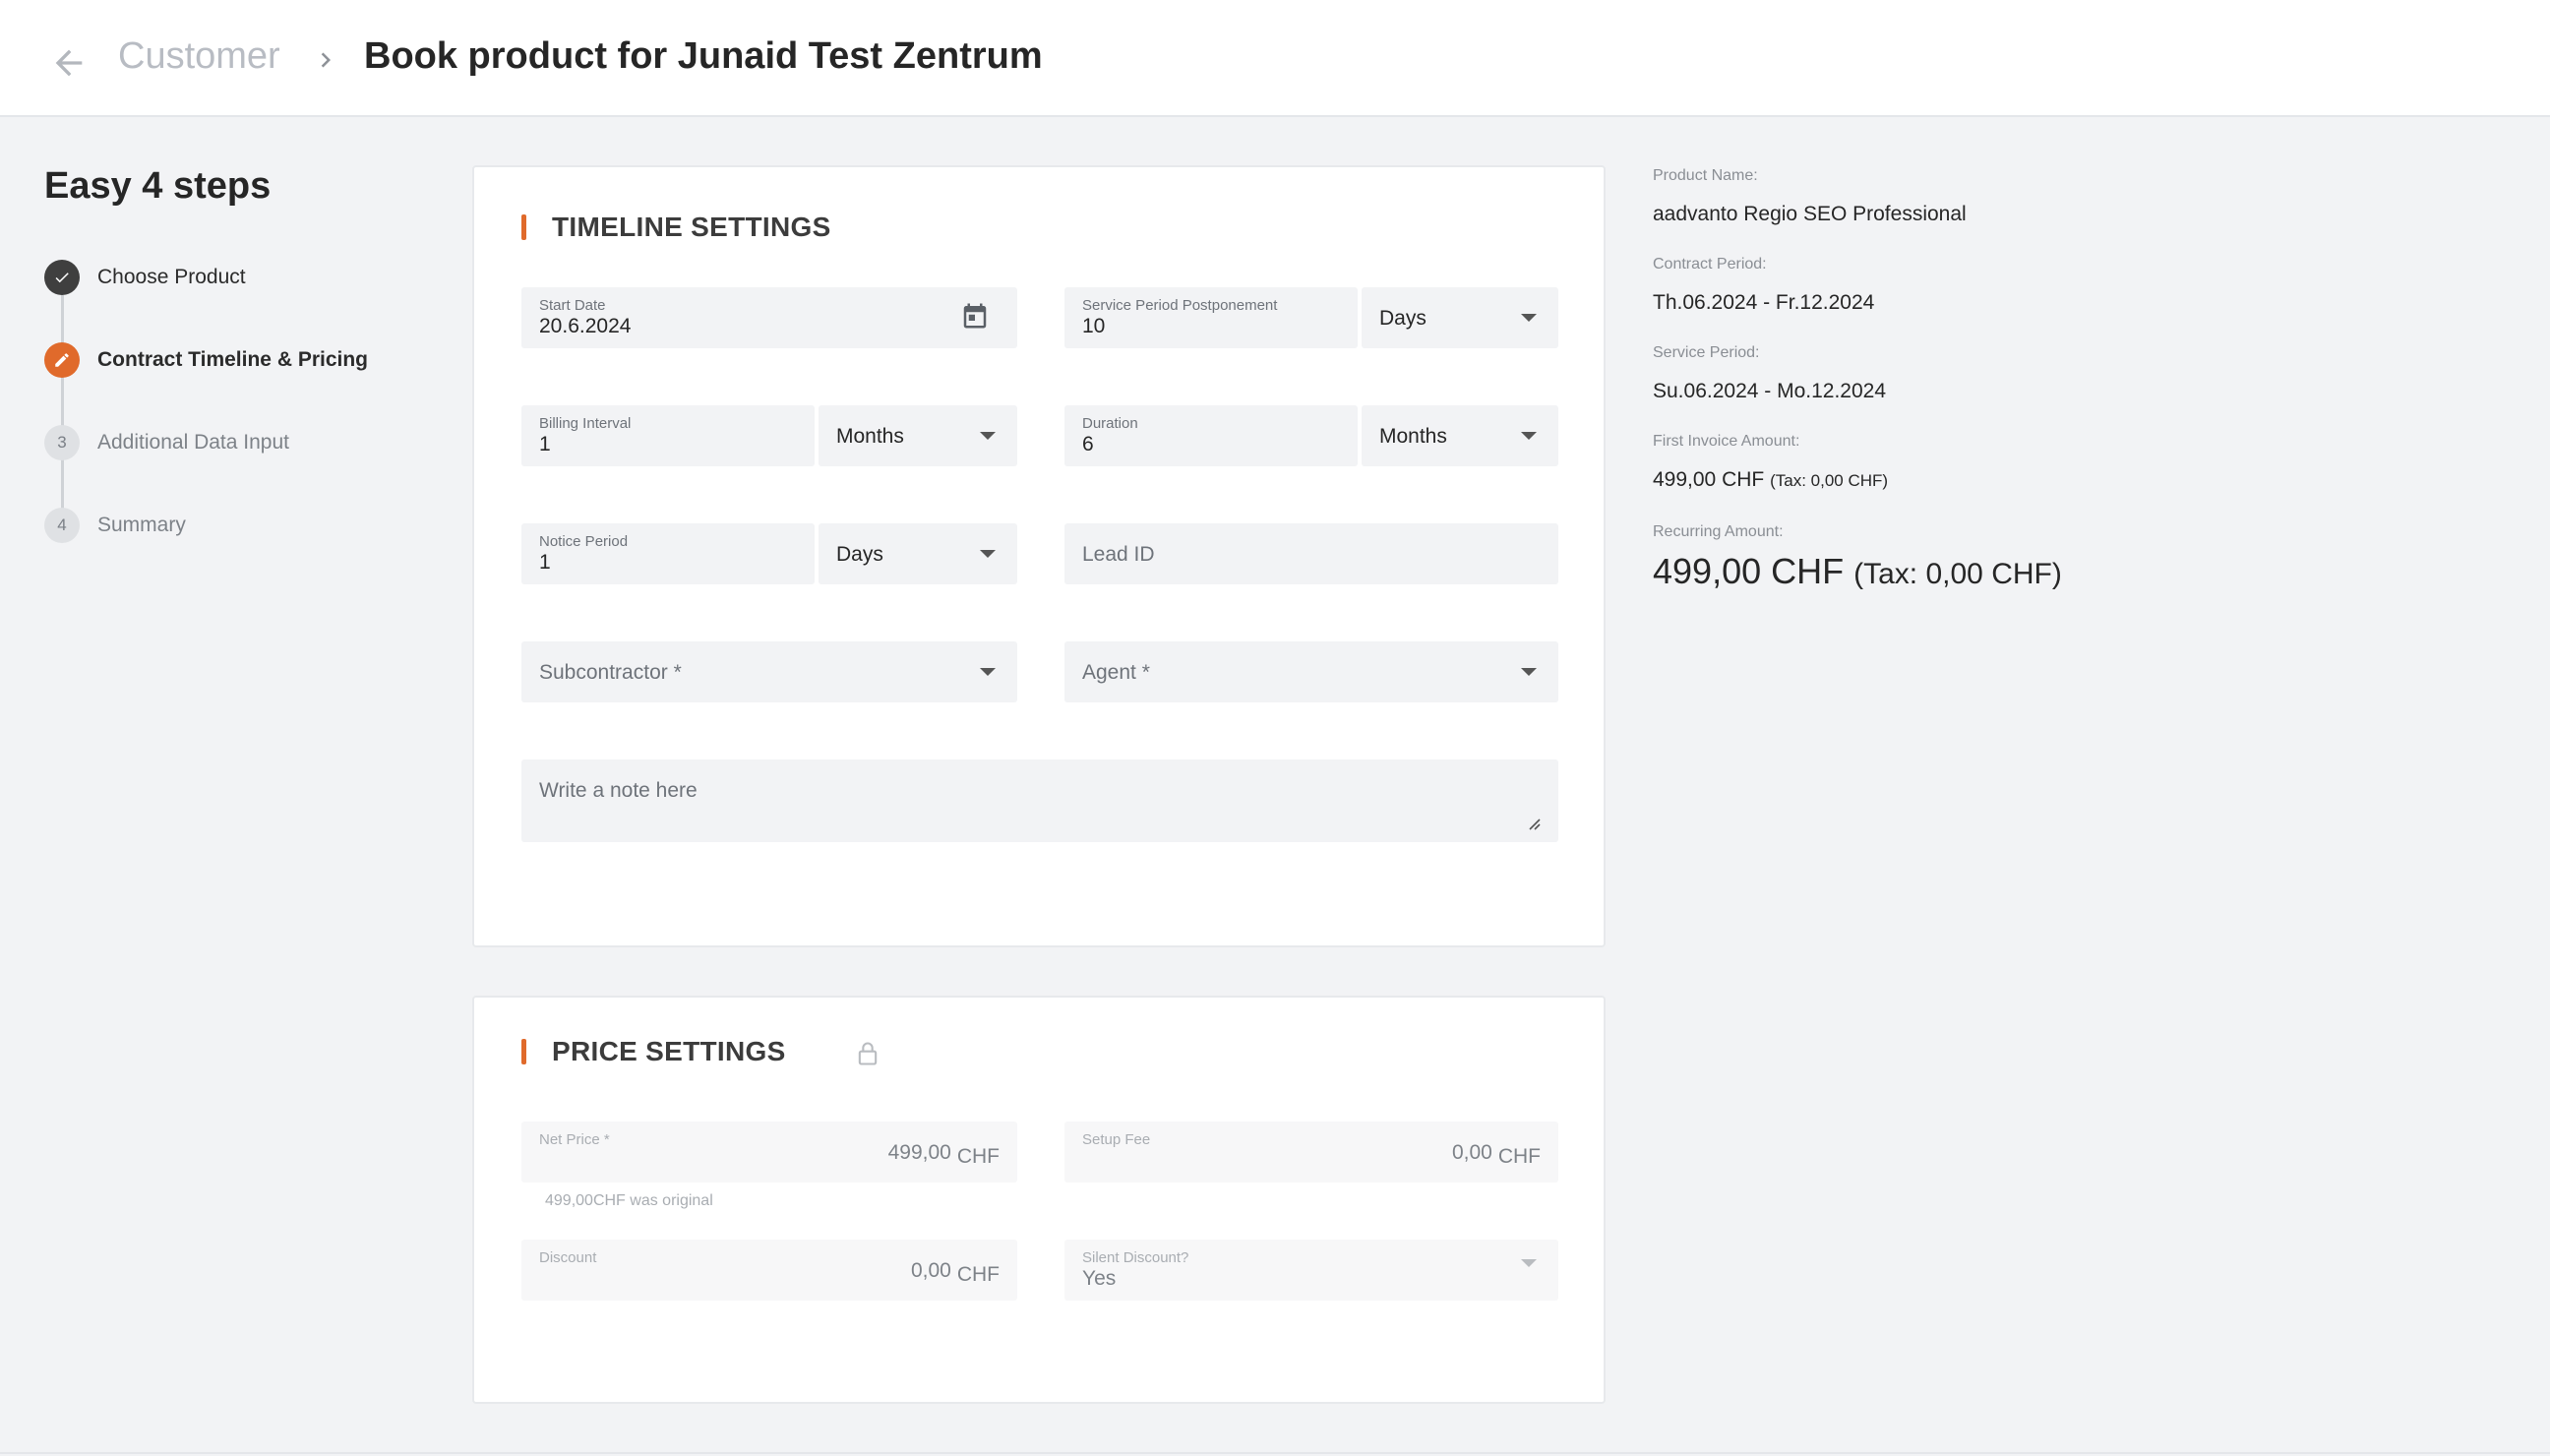 This screenshot has height=1456, width=2550. I want to click on step-label: Contract Timeline & Pricing, so click(232, 359).